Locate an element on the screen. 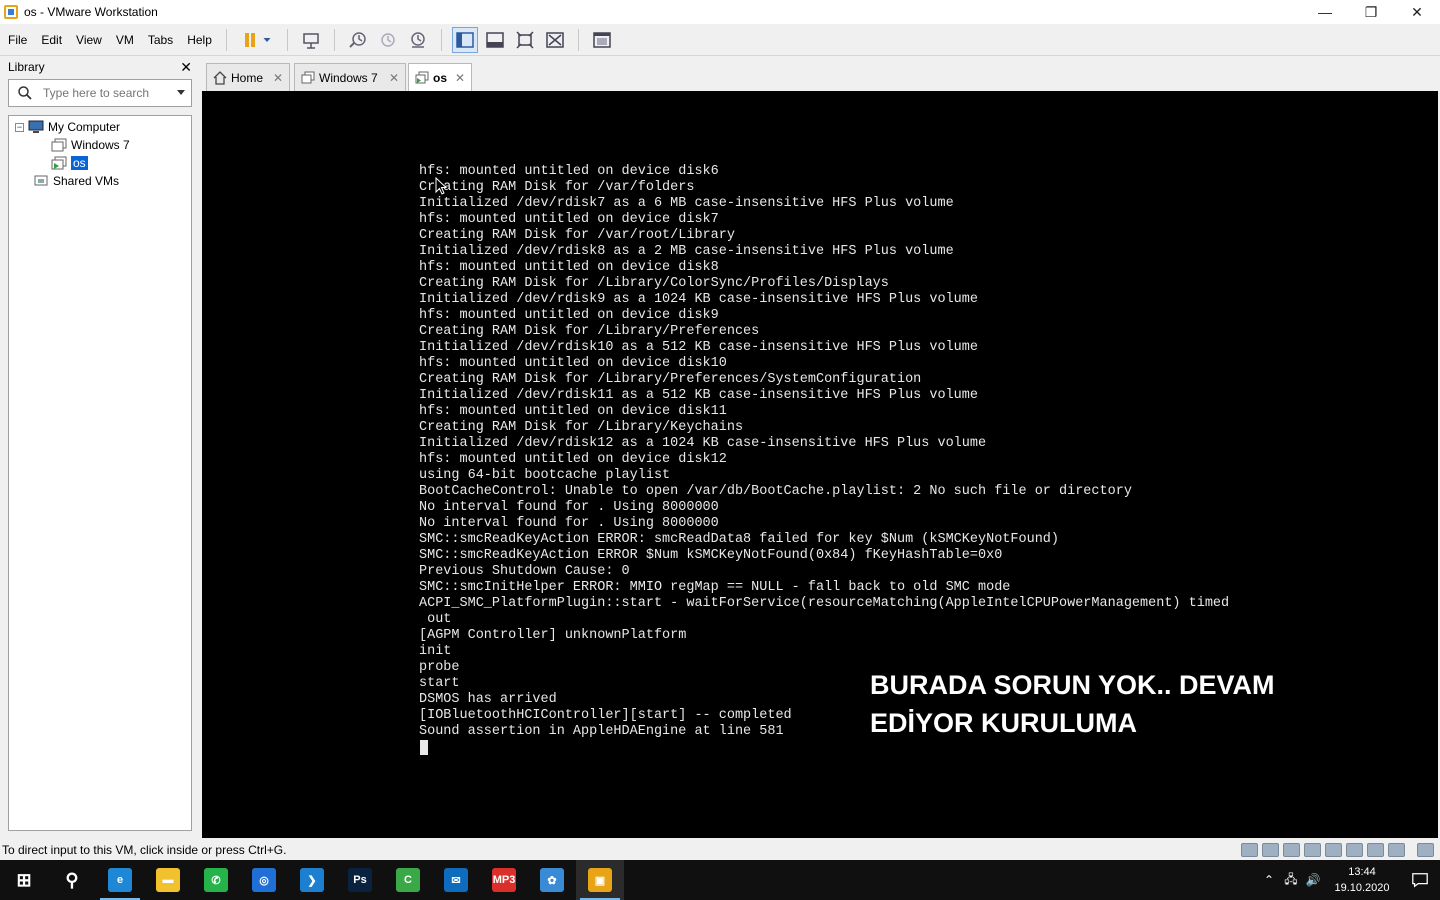 This screenshot has width=1440, height=900. instagram-icon: ◎ is located at coordinates (264, 880).